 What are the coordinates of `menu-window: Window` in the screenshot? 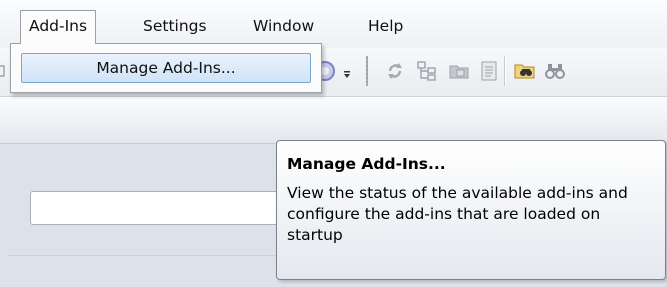 It's located at (283, 26).